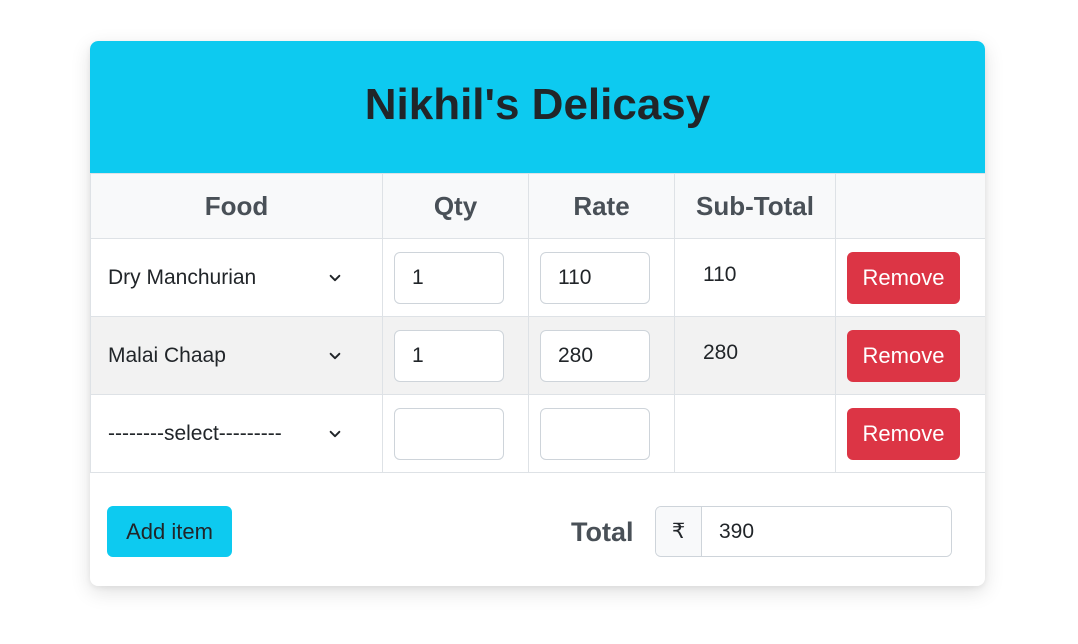  Describe the element at coordinates (755, 355) in the screenshot. I see `subtotal-cell: 280` at that location.